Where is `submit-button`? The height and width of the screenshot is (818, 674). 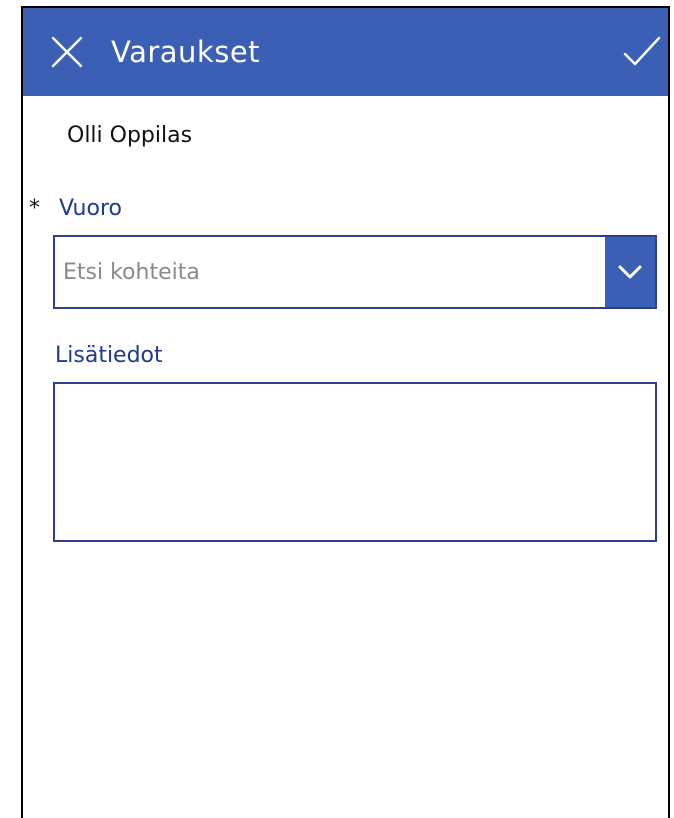 submit-button is located at coordinates (642, 52).